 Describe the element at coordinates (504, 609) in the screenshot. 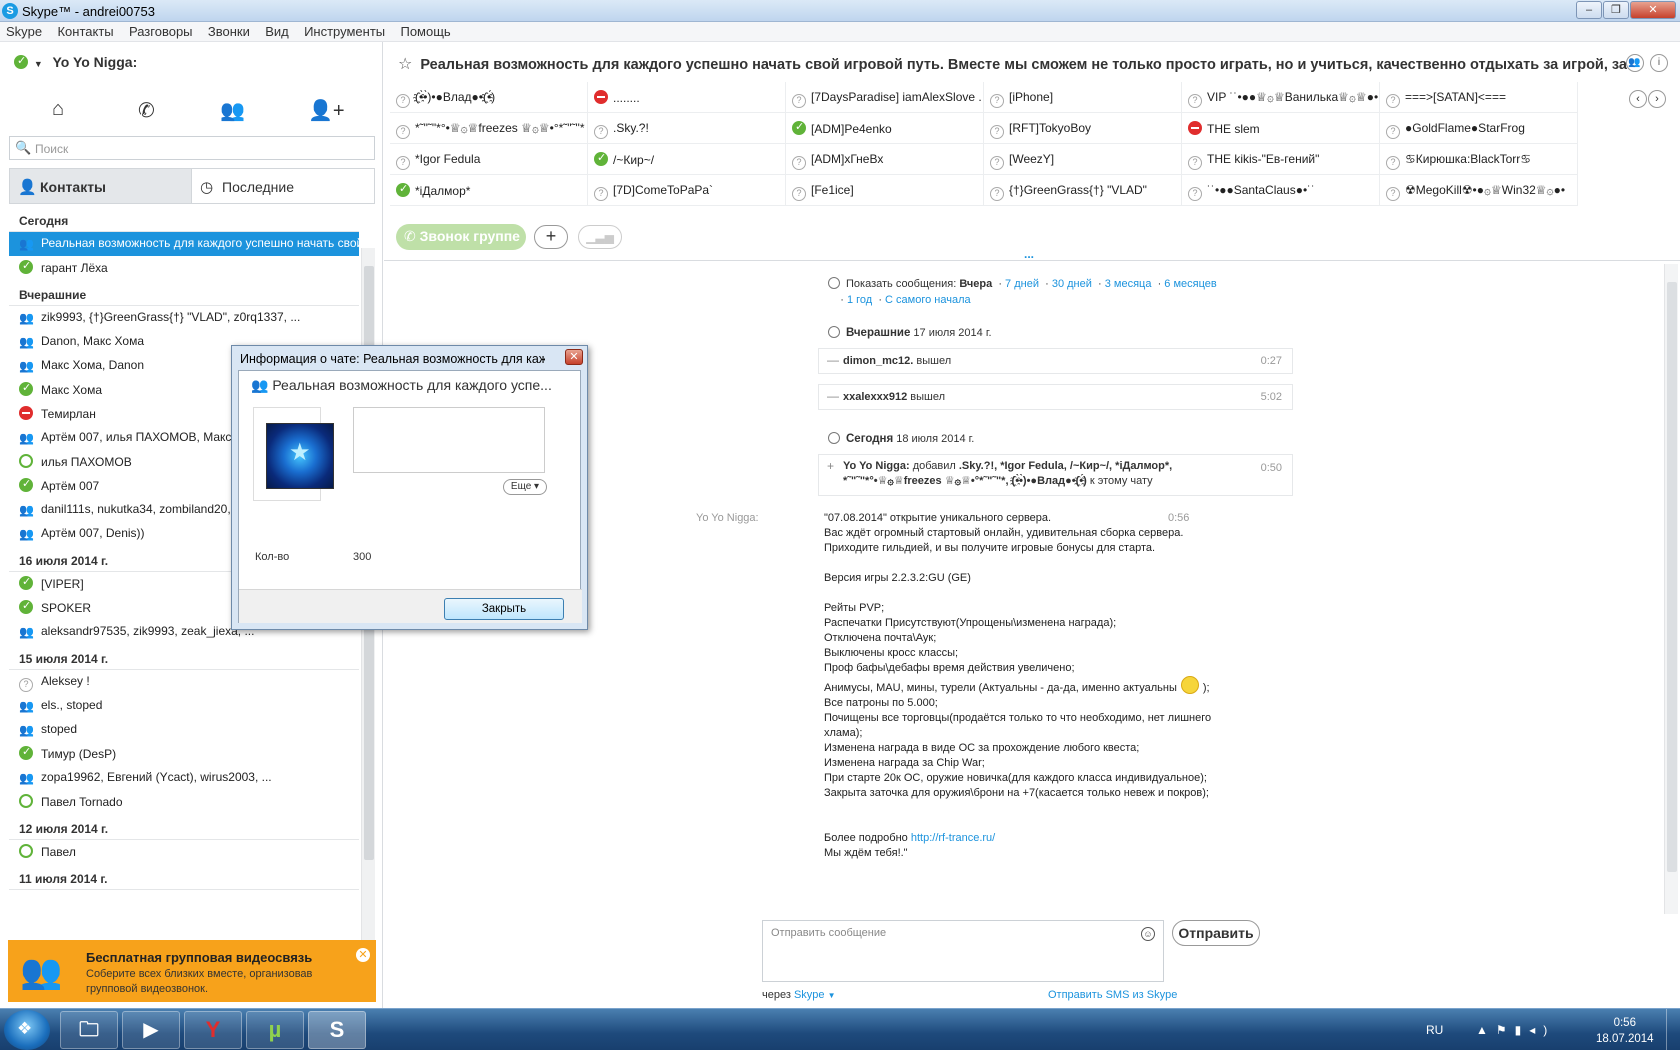

I see `dialog-close-button: Закрыть` at that location.